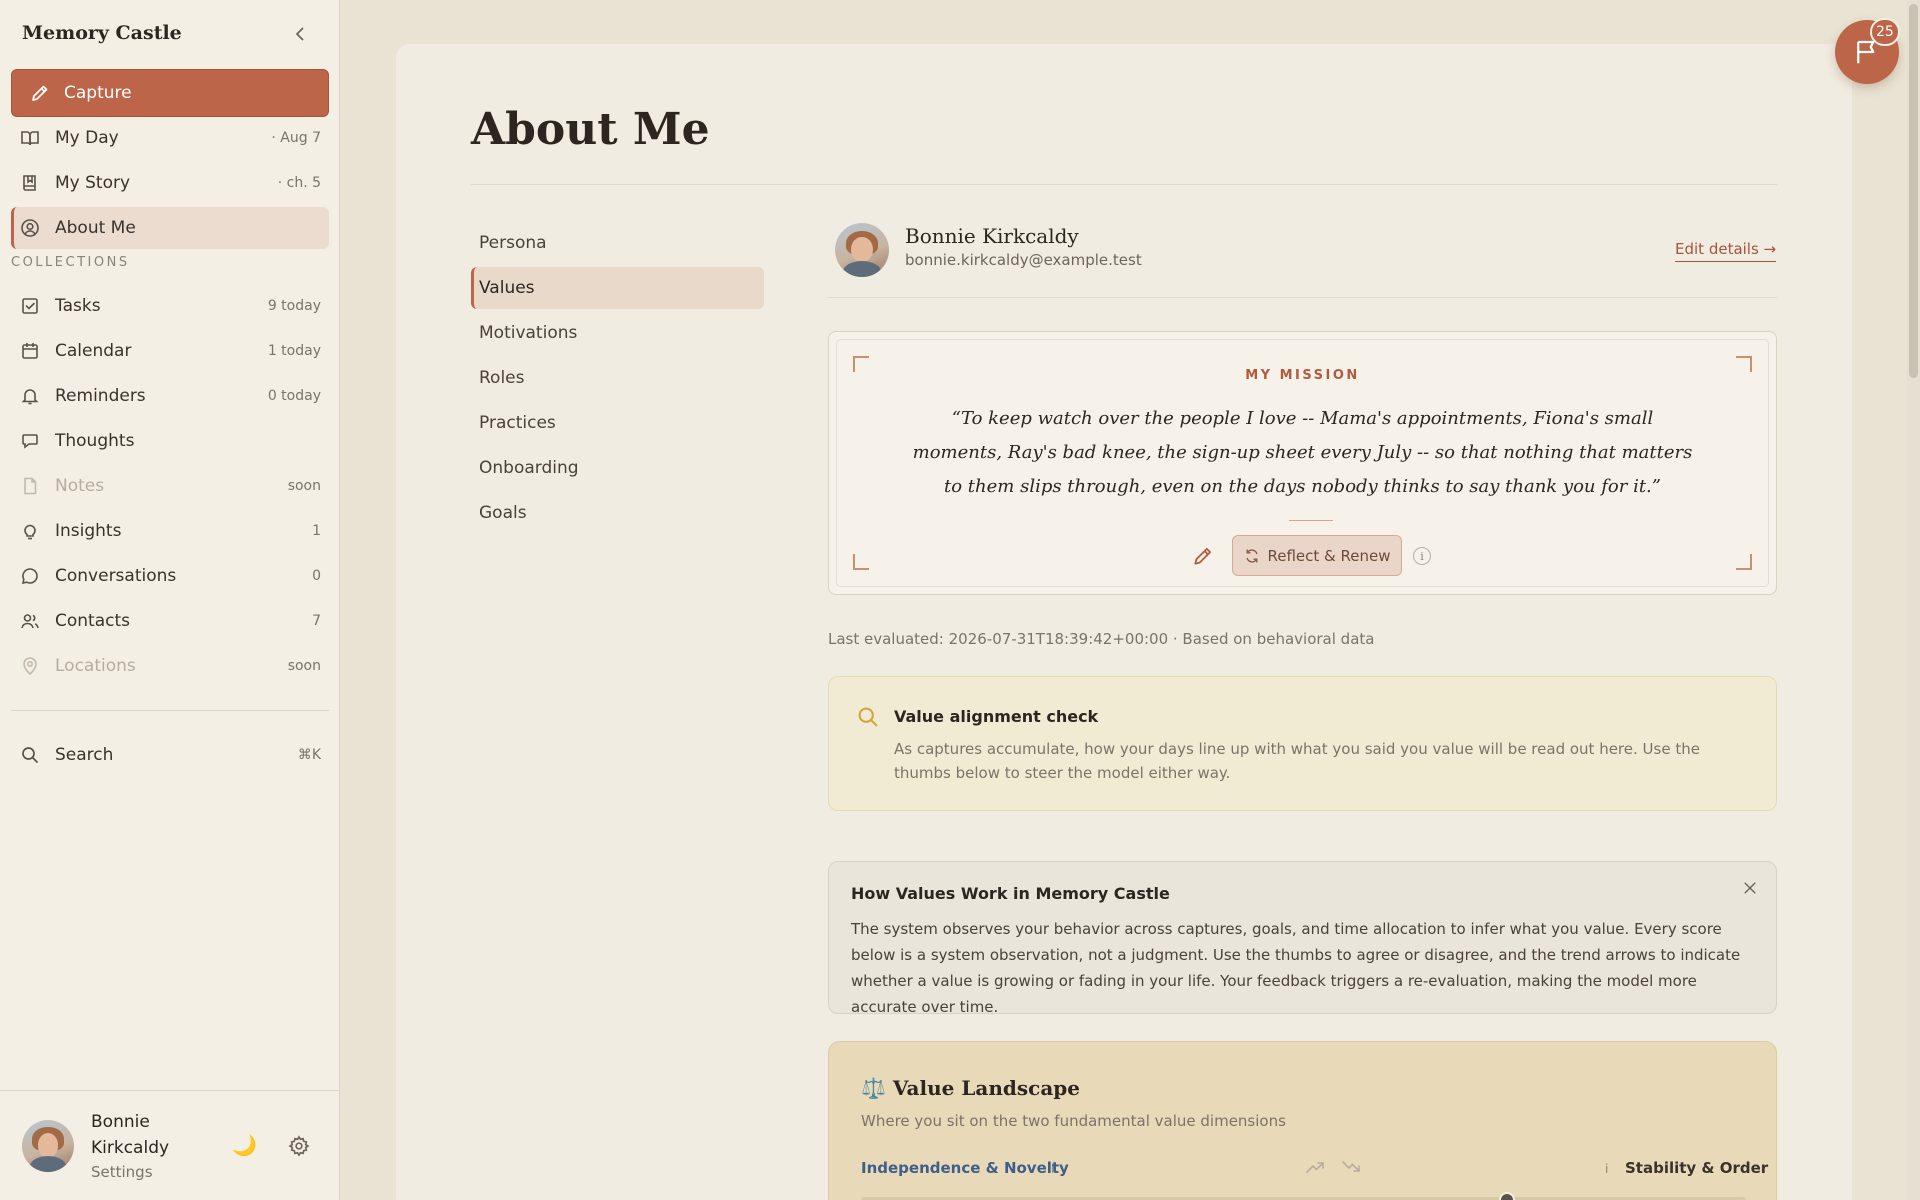 The width and height of the screenshot is (1920, 1200). What do you see at coordinates (309, 755) in the screenshot?
I see `search-shortcut: ⌘K` at bounding box center [309, 755].